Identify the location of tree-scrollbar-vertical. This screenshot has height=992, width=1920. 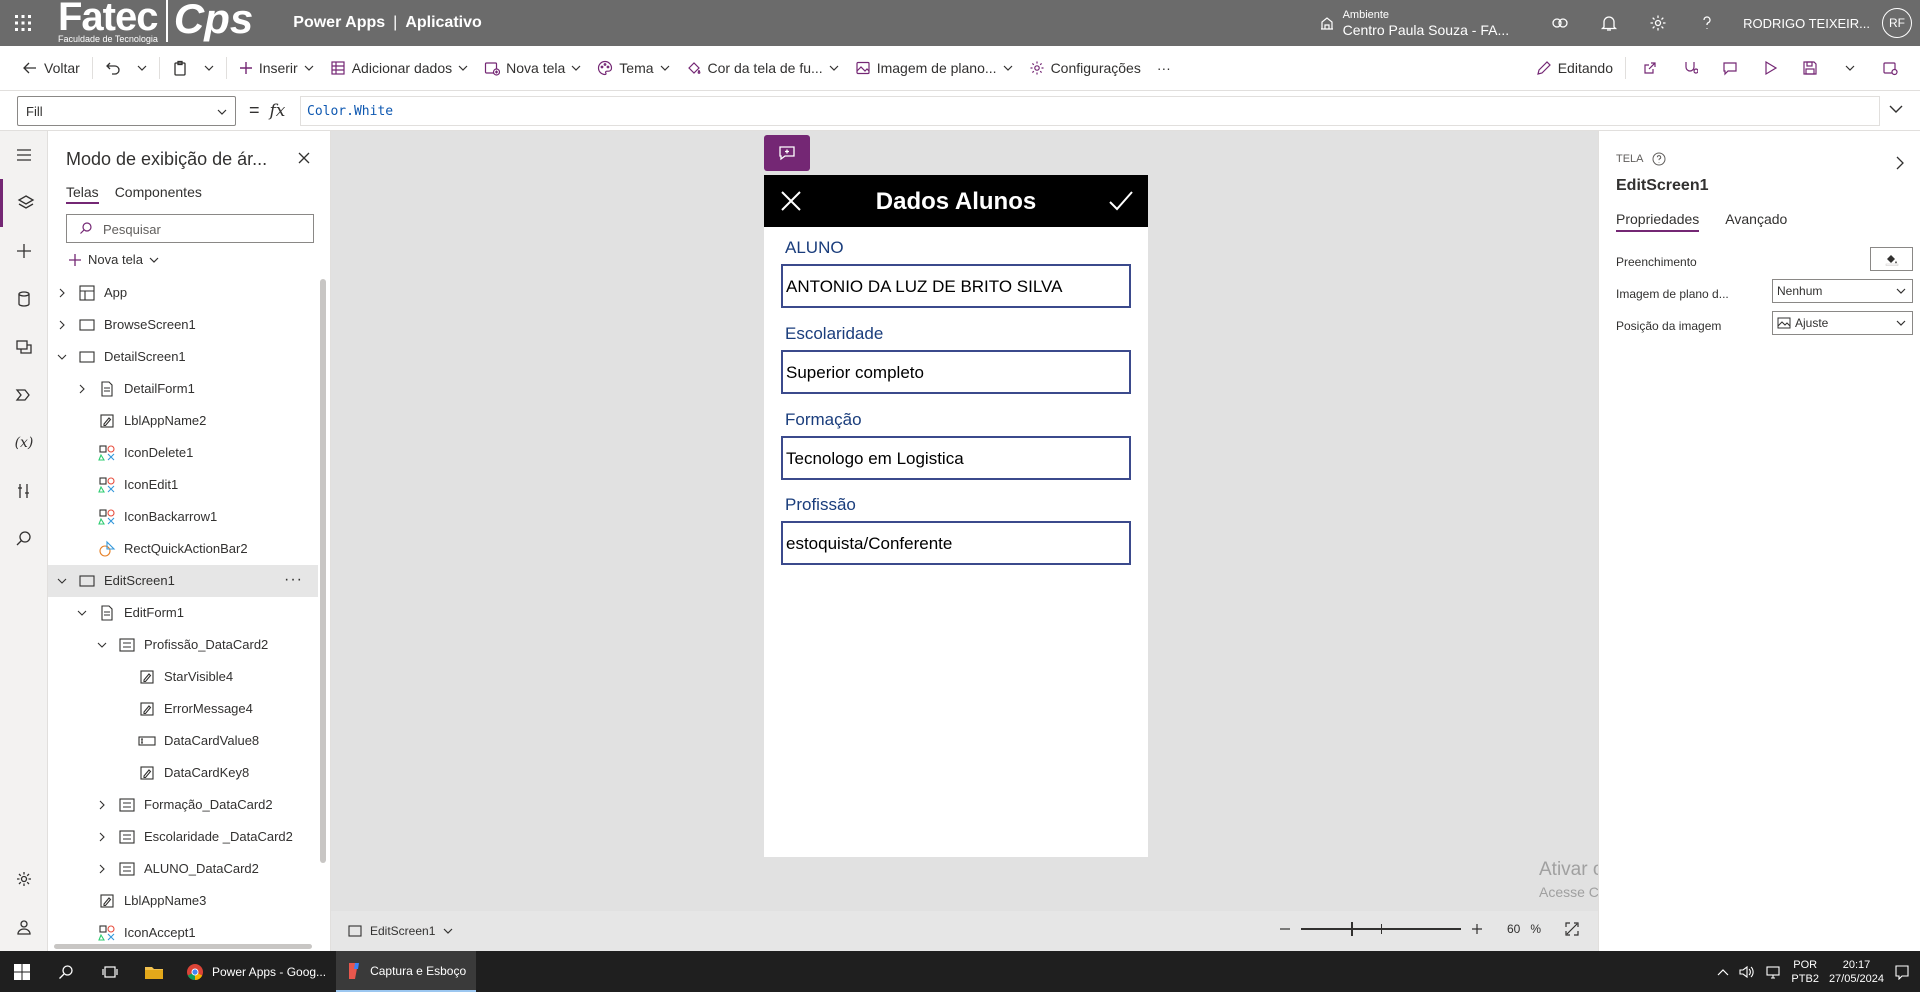
(323, 571).